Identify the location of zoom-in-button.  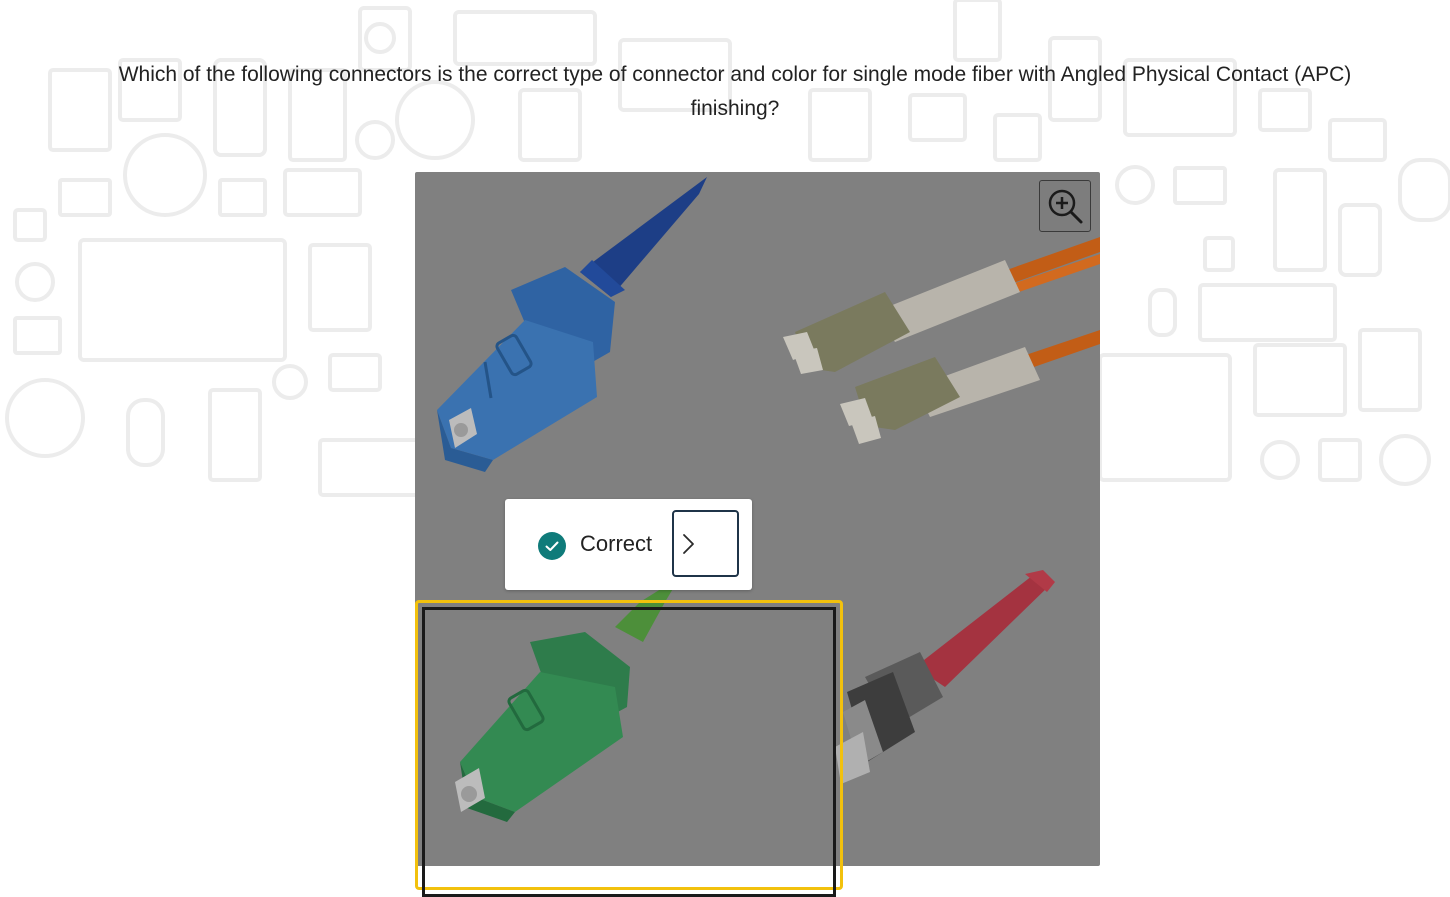
(1065, 206).